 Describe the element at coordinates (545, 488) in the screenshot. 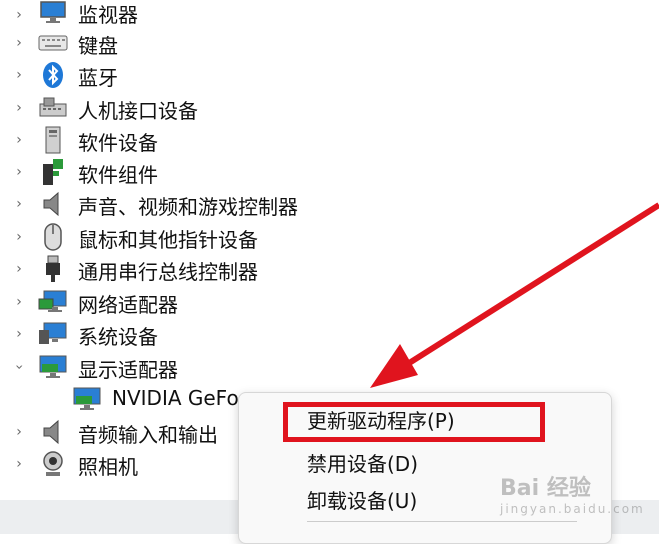

I see `watermark-text: Bai 经验` at that location.